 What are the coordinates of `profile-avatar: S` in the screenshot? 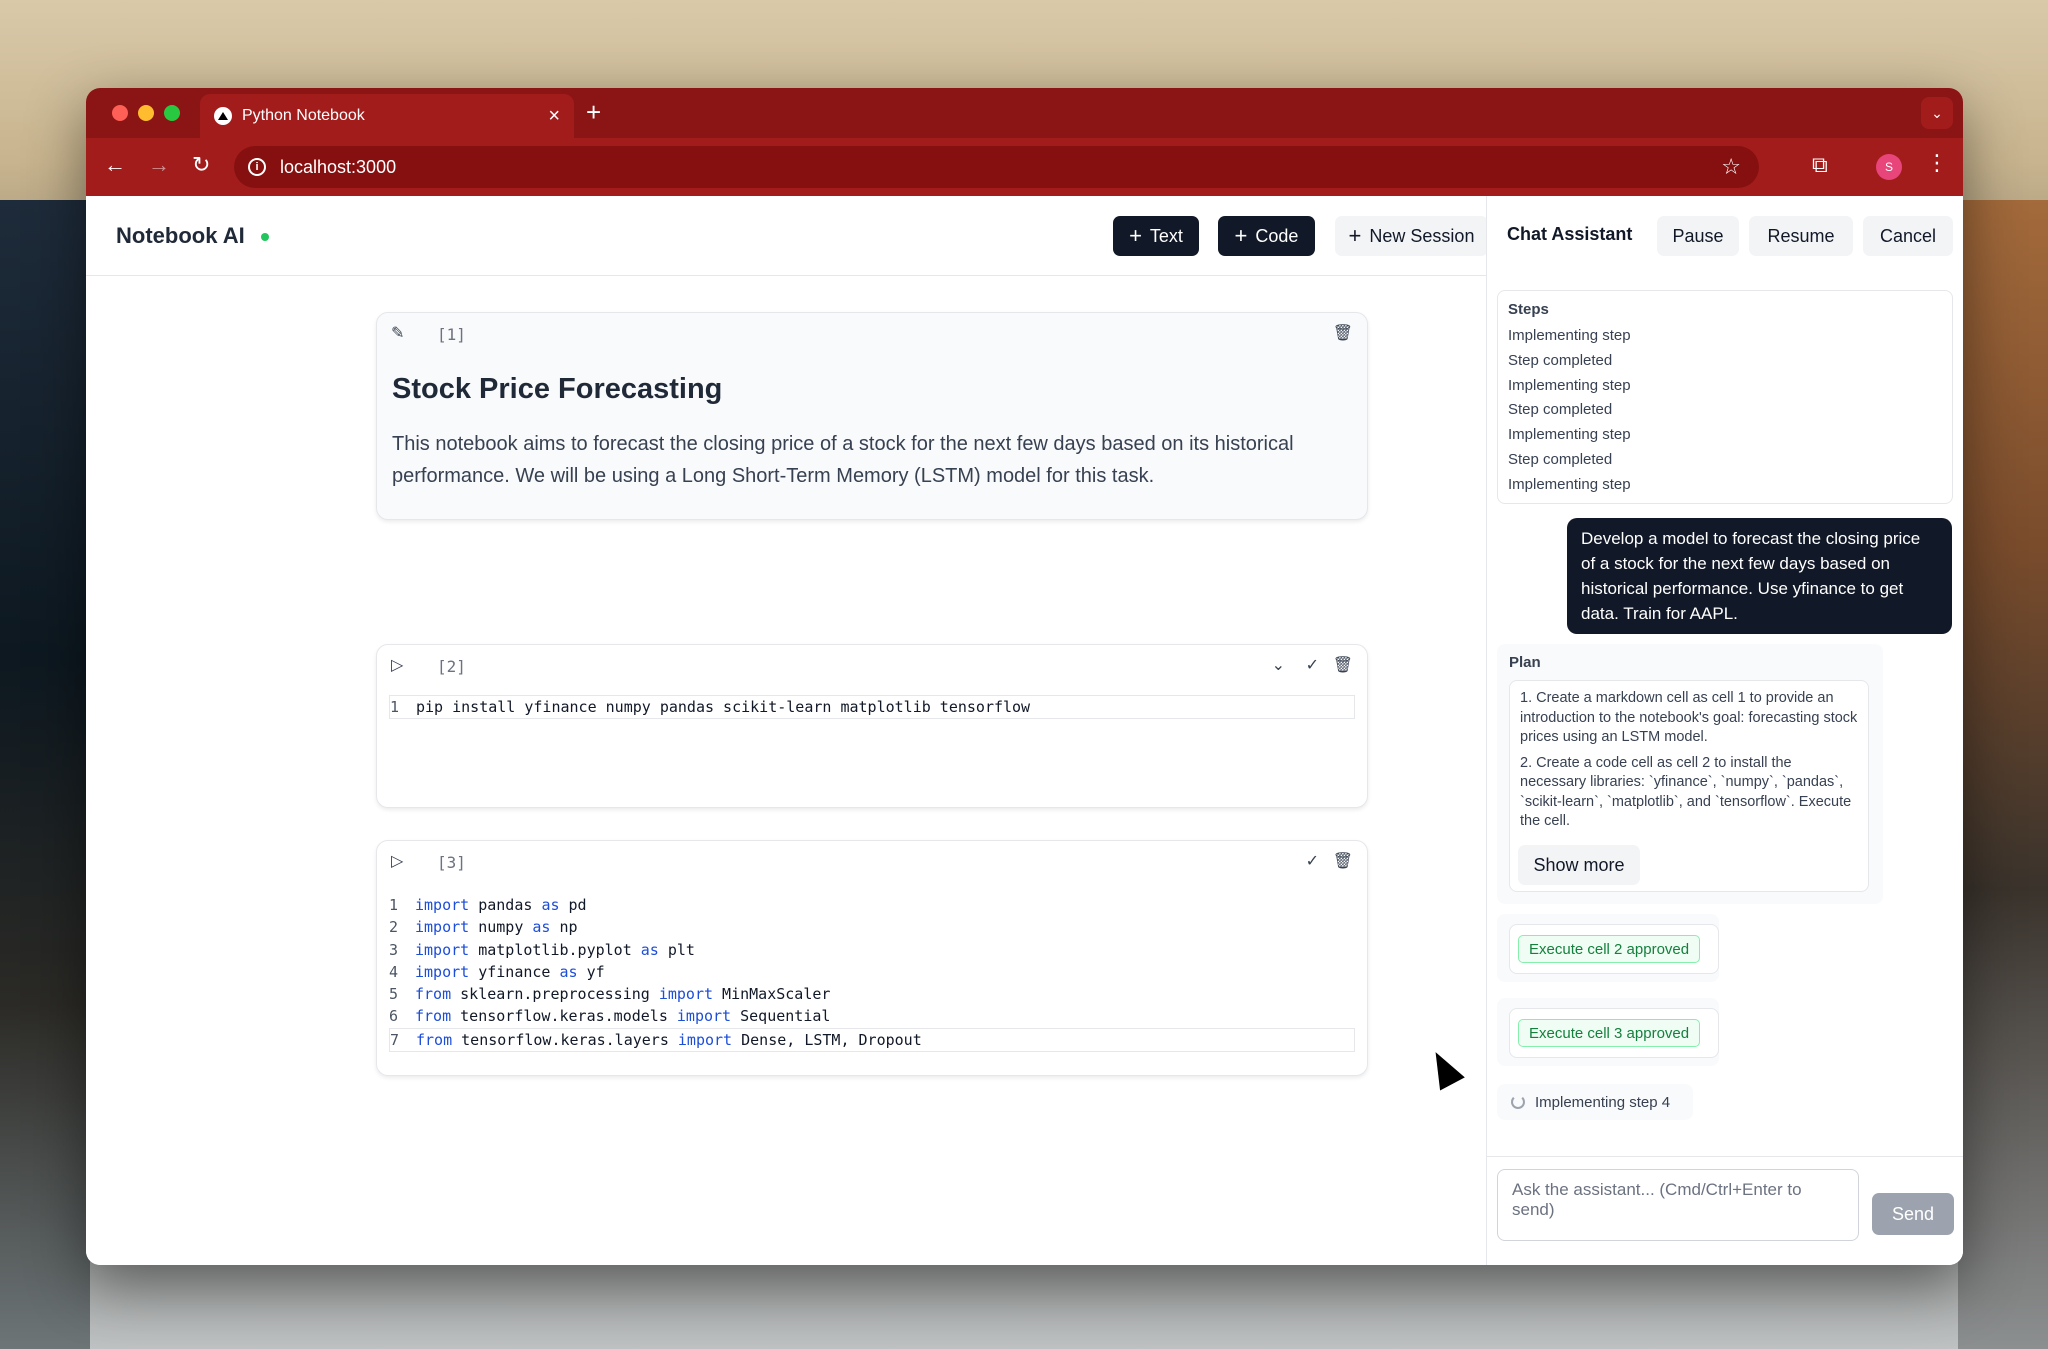 It's located at (1889, 167).